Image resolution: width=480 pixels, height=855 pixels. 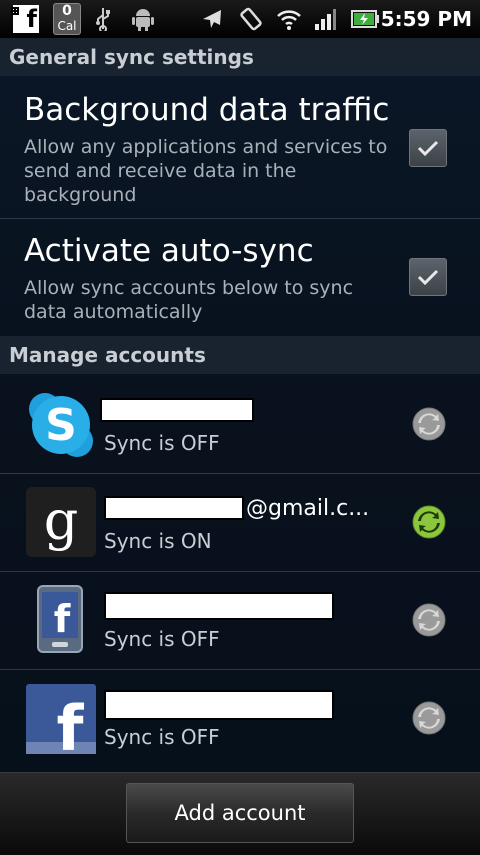 I want to click on facebook-icon: f, so click(x=61, y=724).